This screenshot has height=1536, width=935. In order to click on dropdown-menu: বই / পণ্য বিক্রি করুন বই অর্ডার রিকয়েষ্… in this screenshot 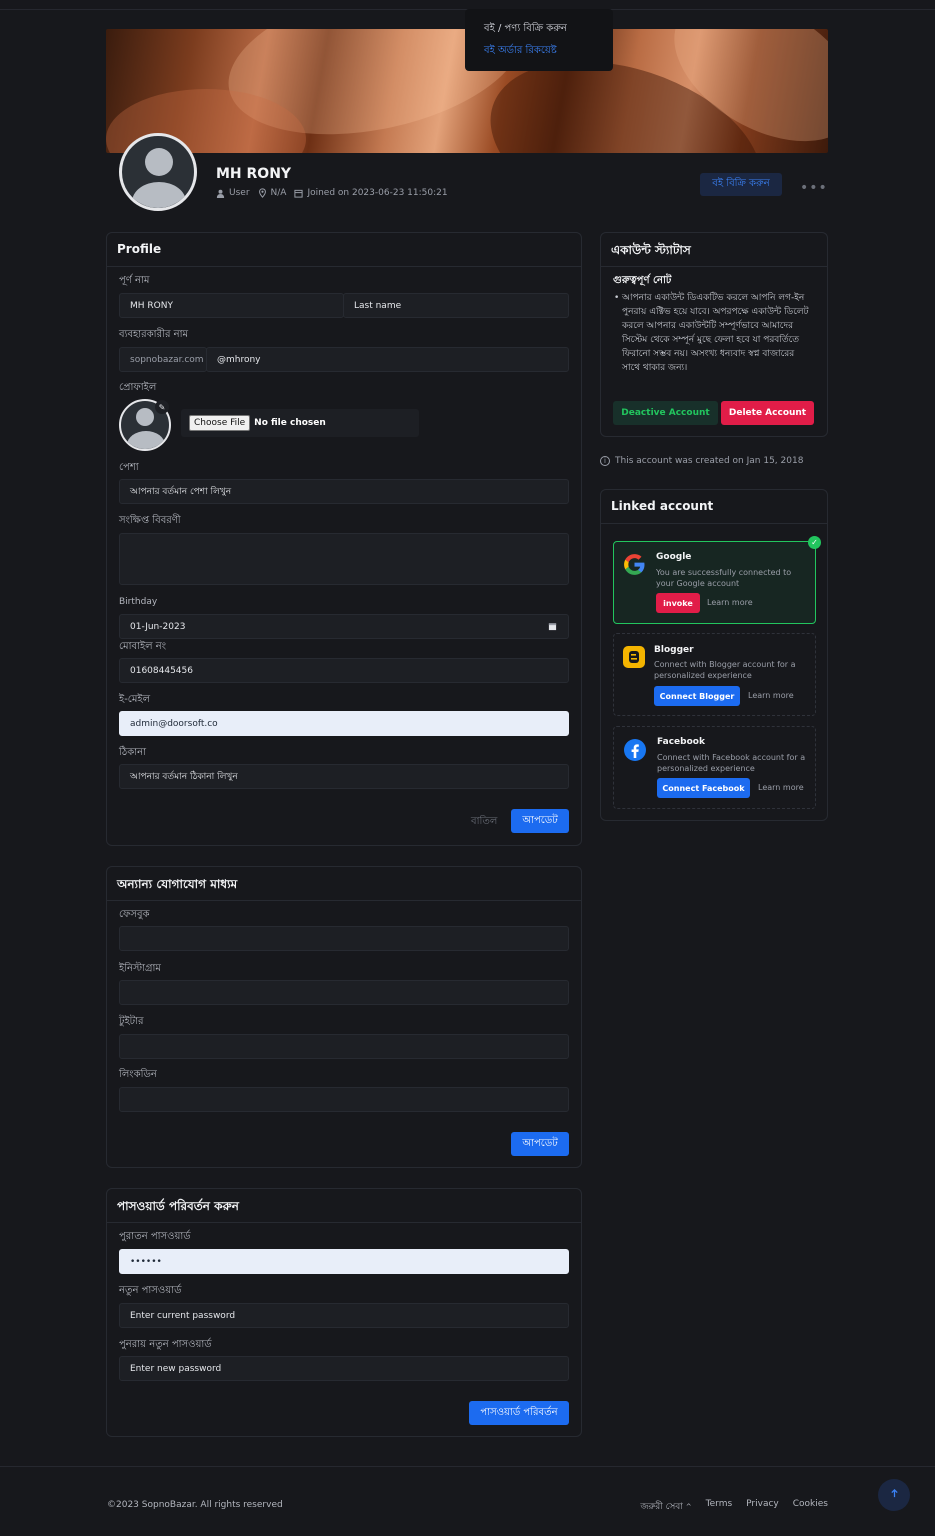, I will do `click(539, 40)`.